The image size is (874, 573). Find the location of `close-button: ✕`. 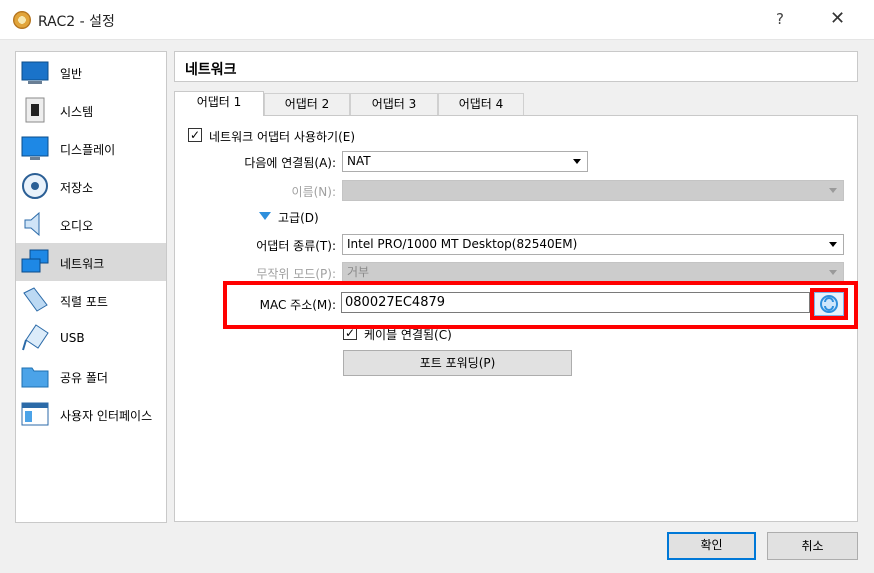

close-button: ✕ is located at coordinates (837, 18).